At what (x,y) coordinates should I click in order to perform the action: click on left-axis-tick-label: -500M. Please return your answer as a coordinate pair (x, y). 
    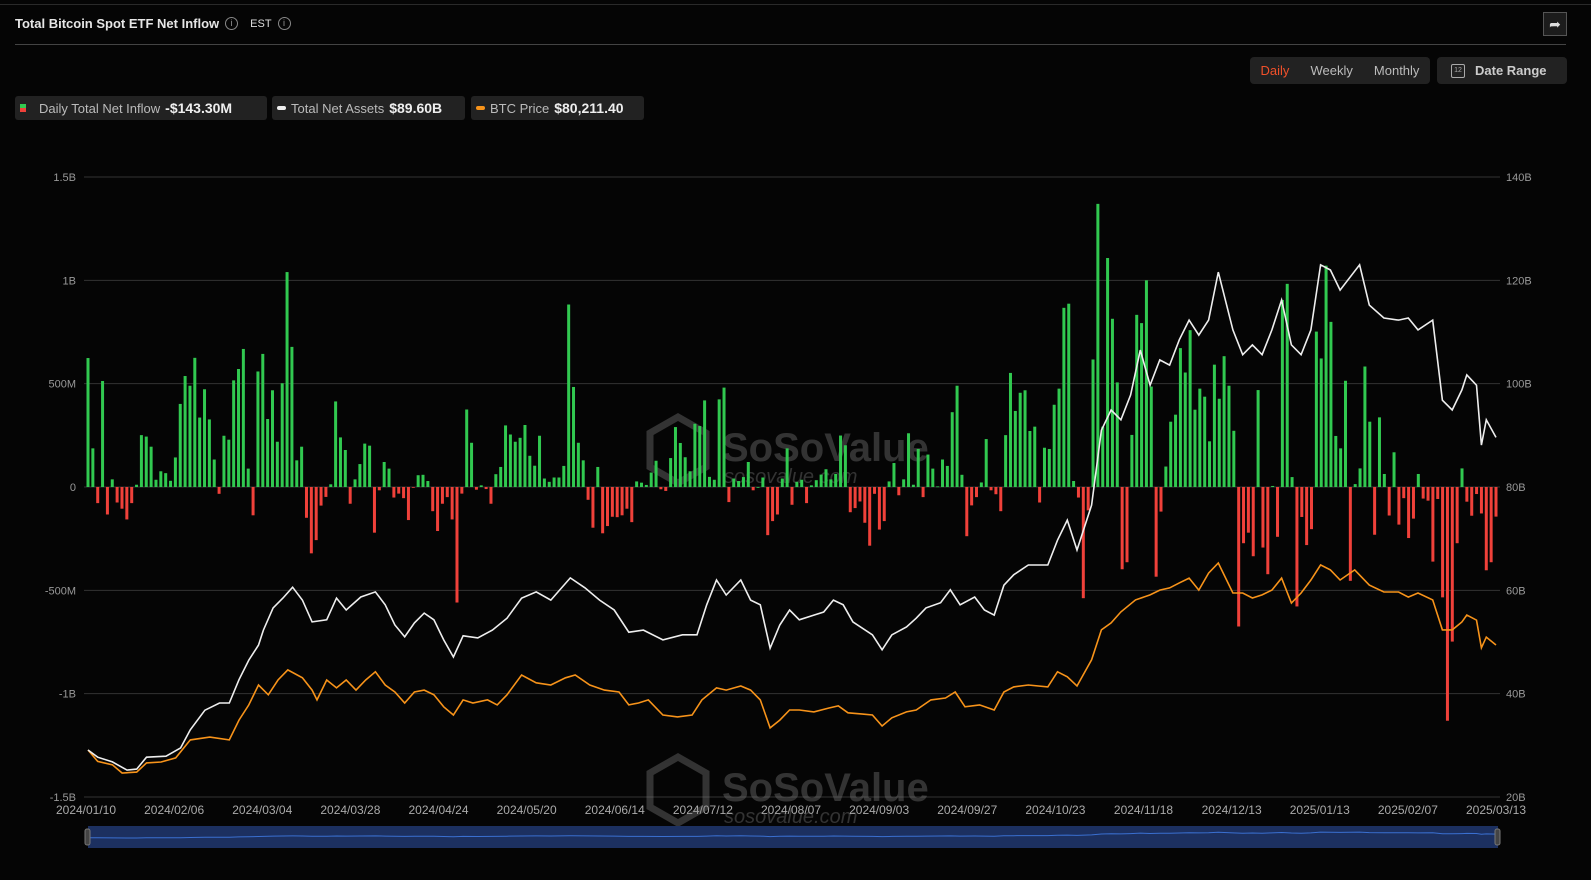
    Looking at the image, I should click on (60, 591).